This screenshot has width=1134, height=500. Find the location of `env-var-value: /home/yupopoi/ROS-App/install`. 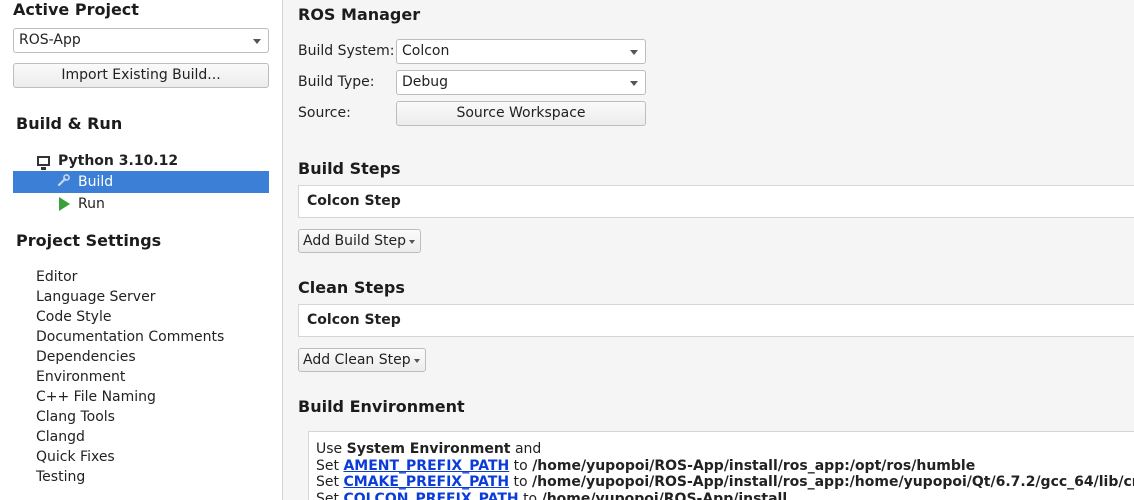

env-var-value: /home/yupopoi/ROS-App/install is located at coordinates (664, 495).